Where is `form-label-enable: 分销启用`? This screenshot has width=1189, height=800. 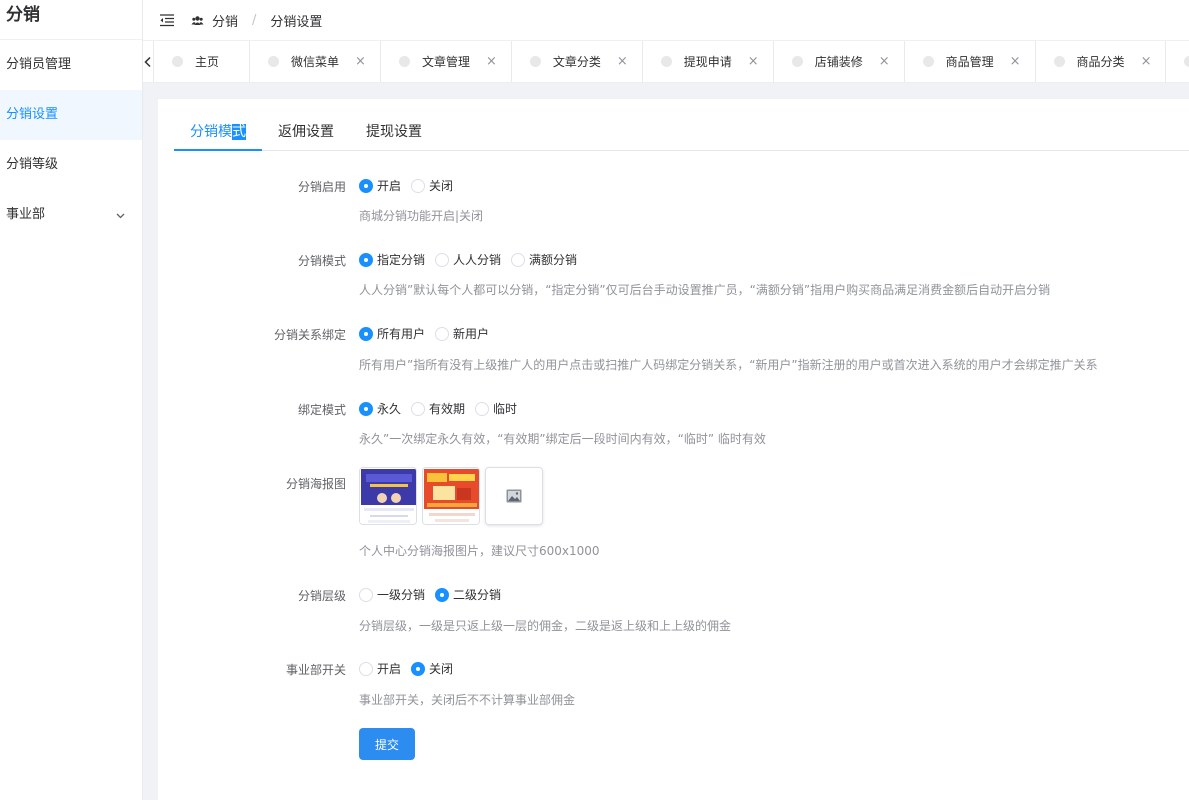 form-label-enable: 分销启用 is located at coordinates (321, 187).